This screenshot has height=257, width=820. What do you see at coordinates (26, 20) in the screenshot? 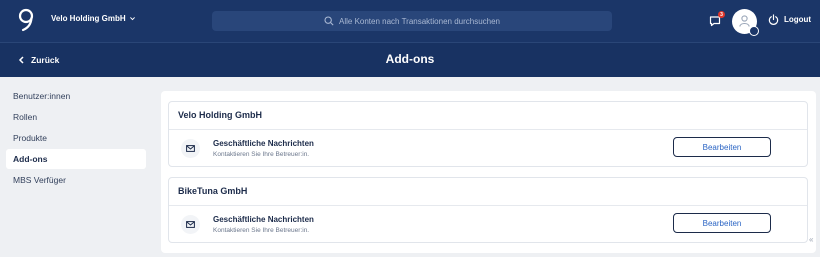
I see `brand-logo` at bounding box center [26, 20].